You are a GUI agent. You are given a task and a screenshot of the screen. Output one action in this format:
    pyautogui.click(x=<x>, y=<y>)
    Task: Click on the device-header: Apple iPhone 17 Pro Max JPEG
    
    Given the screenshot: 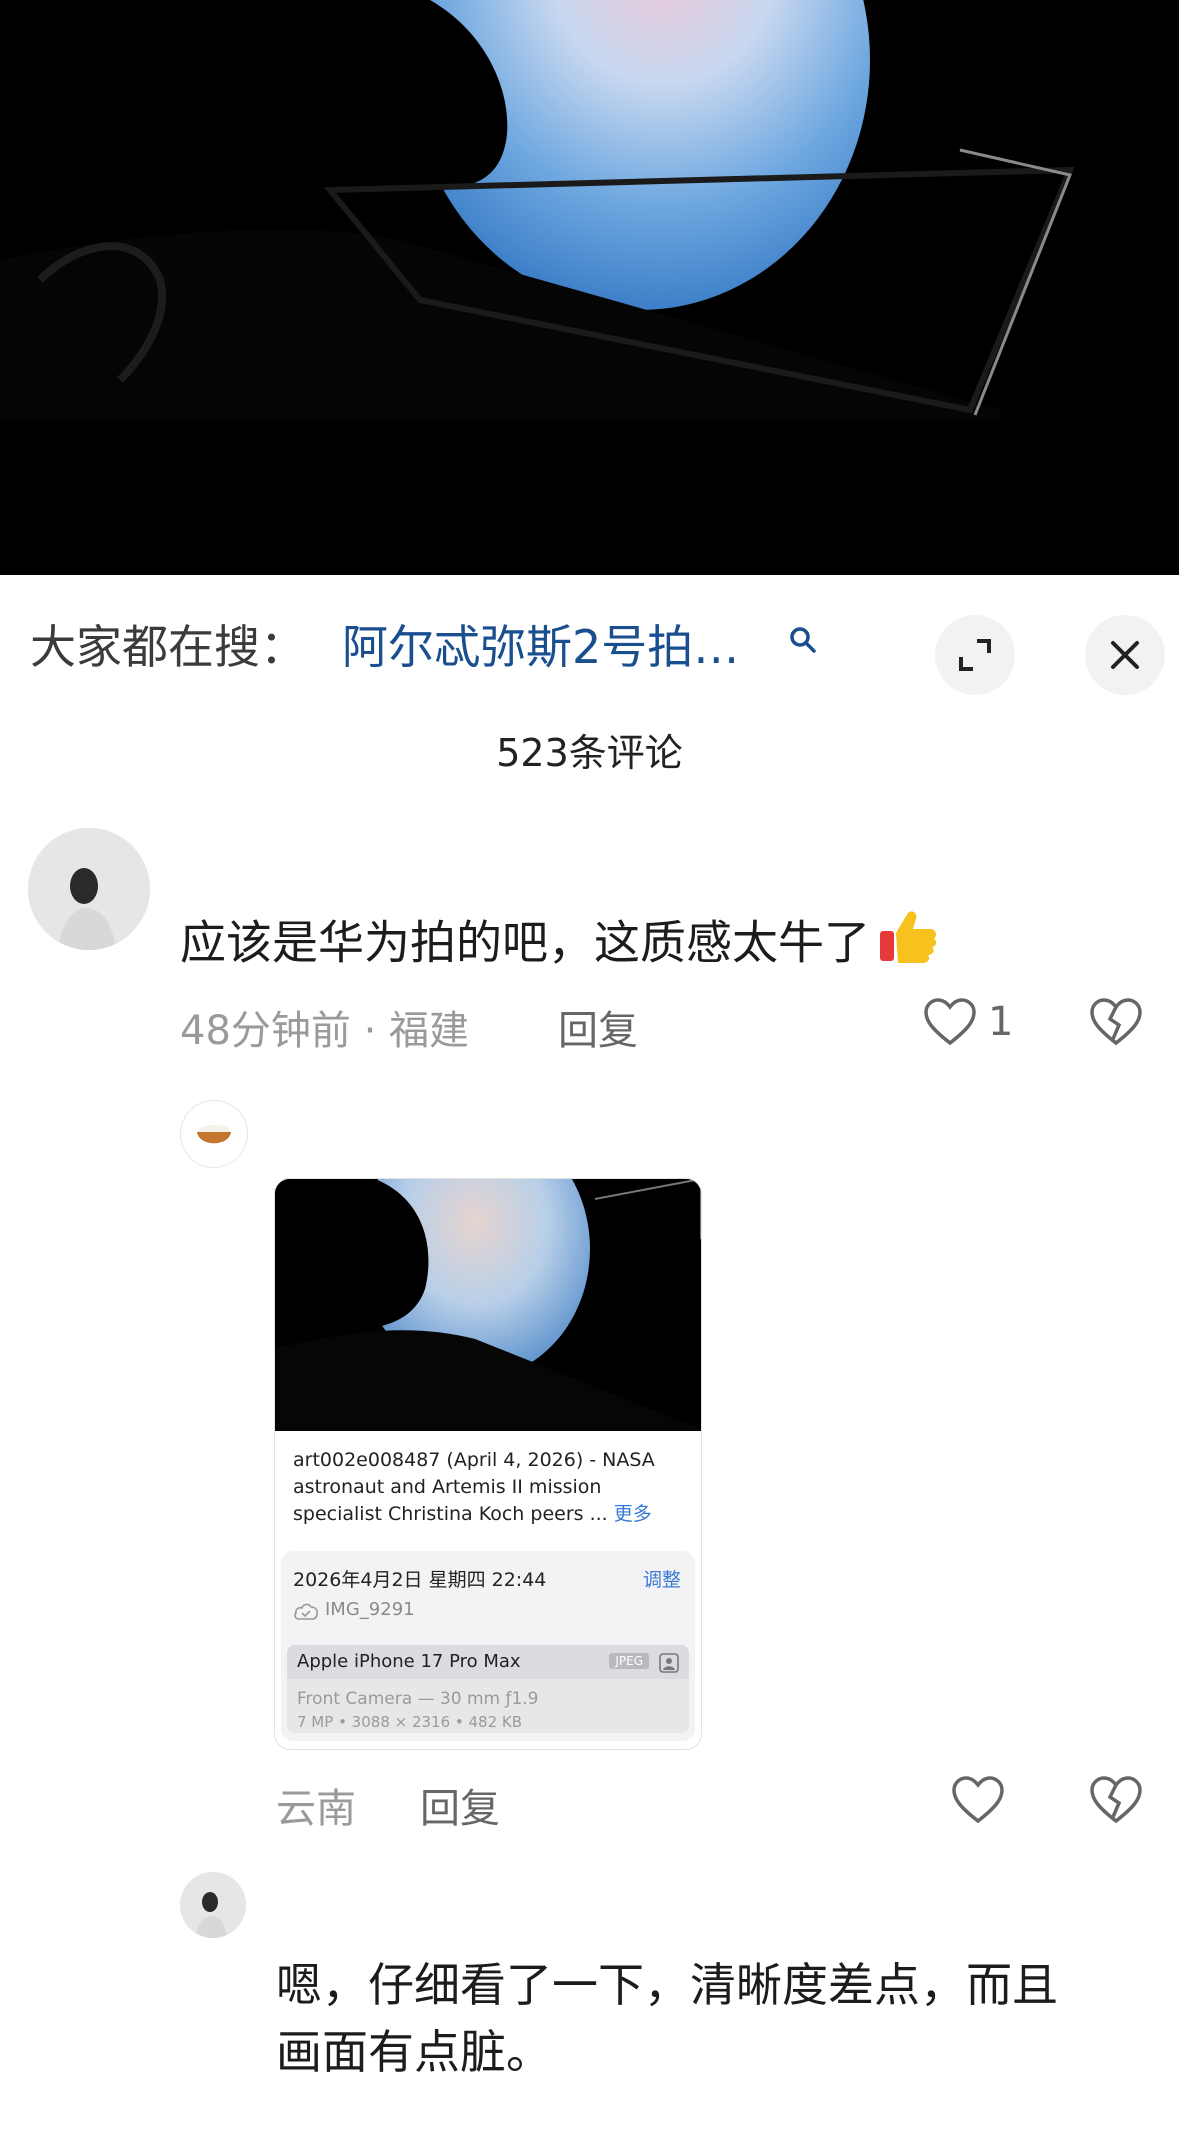 What is the action you would take?
    pyautogui.click(x=488, y=1662)
    